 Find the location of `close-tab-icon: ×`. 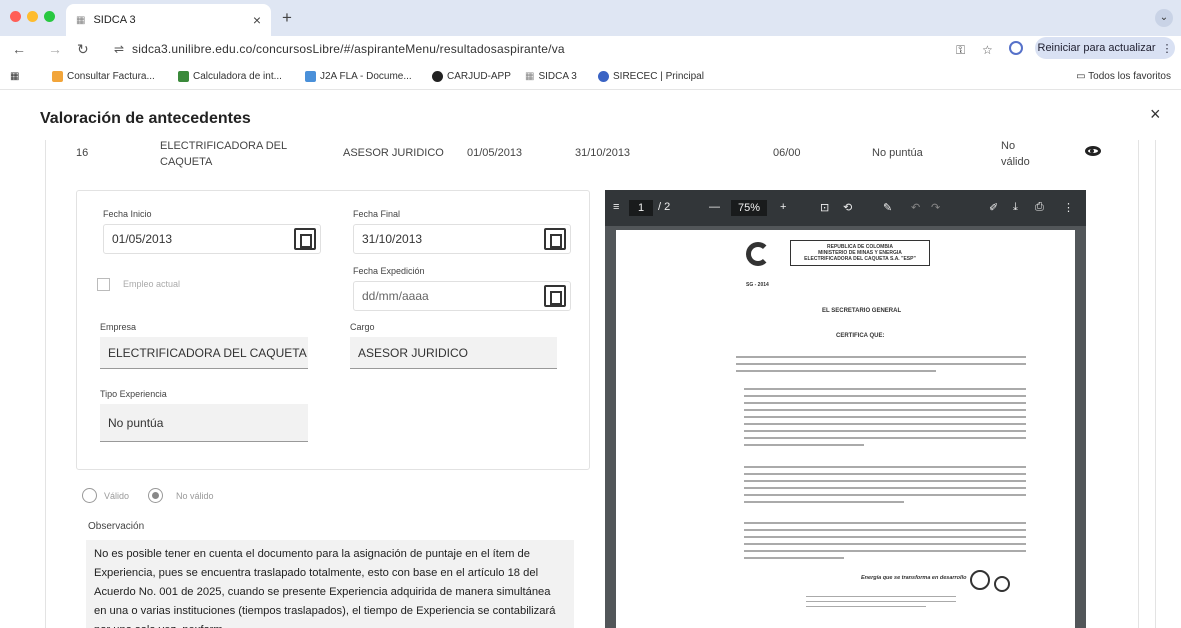

close-tab-icon: × is located at coordinates (257, 20).